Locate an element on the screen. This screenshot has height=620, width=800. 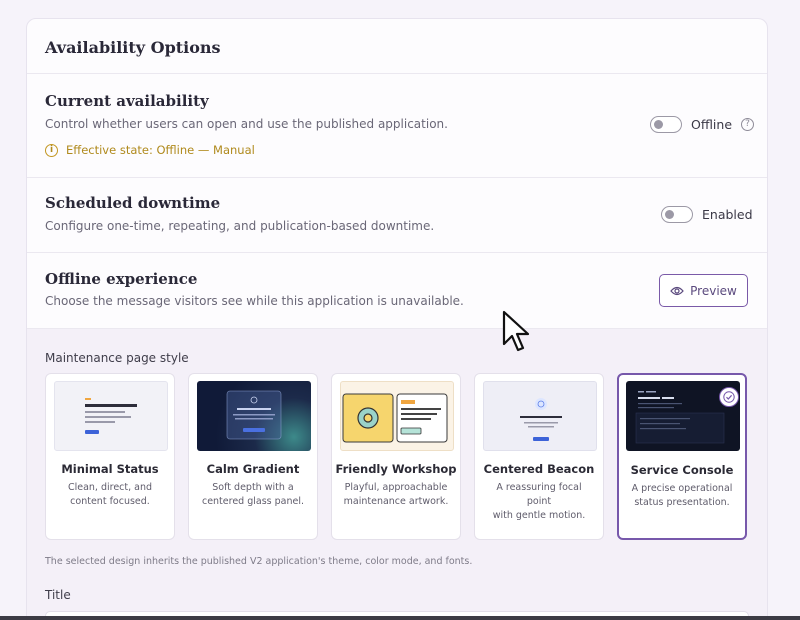
page-title: Availability Options is located at coordinates (133, 47).